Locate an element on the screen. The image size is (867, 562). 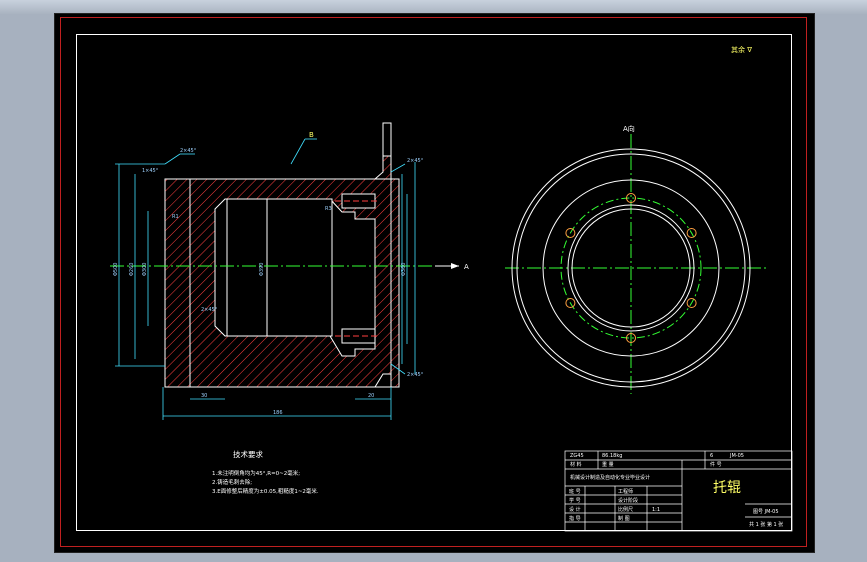
tb-count: 6 is located at coordinates (711, 456).